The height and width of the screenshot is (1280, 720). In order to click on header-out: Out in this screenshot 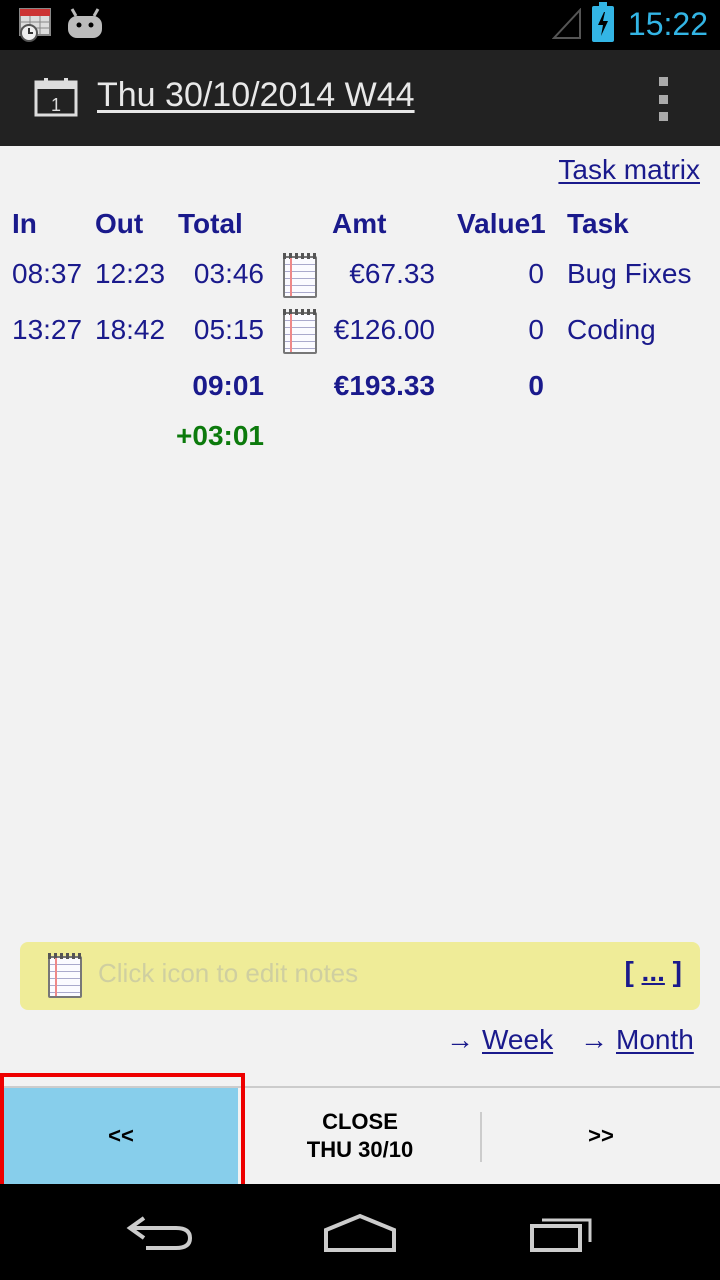, I will do `click(119, 223)`.